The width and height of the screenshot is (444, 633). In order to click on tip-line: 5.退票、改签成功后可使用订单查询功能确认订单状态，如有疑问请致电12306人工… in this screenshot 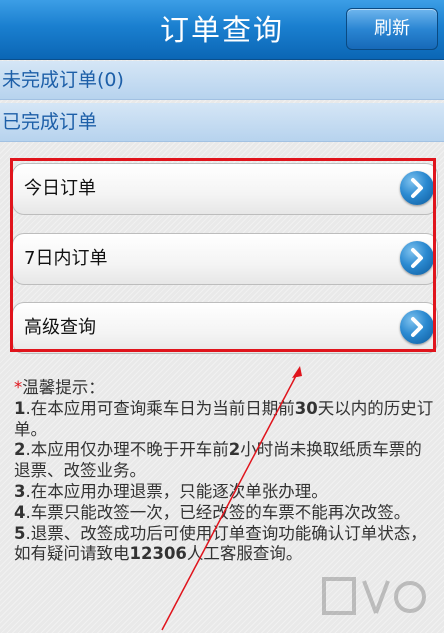, I will do `click(220, 543)`.